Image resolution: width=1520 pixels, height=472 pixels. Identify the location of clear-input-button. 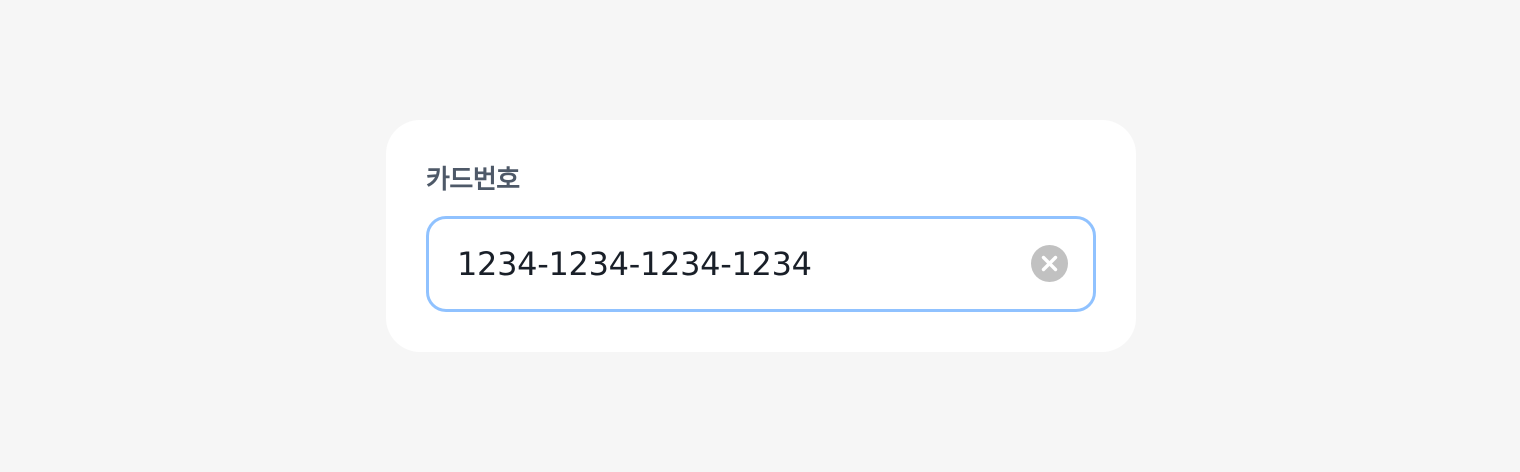
(1049, 263).